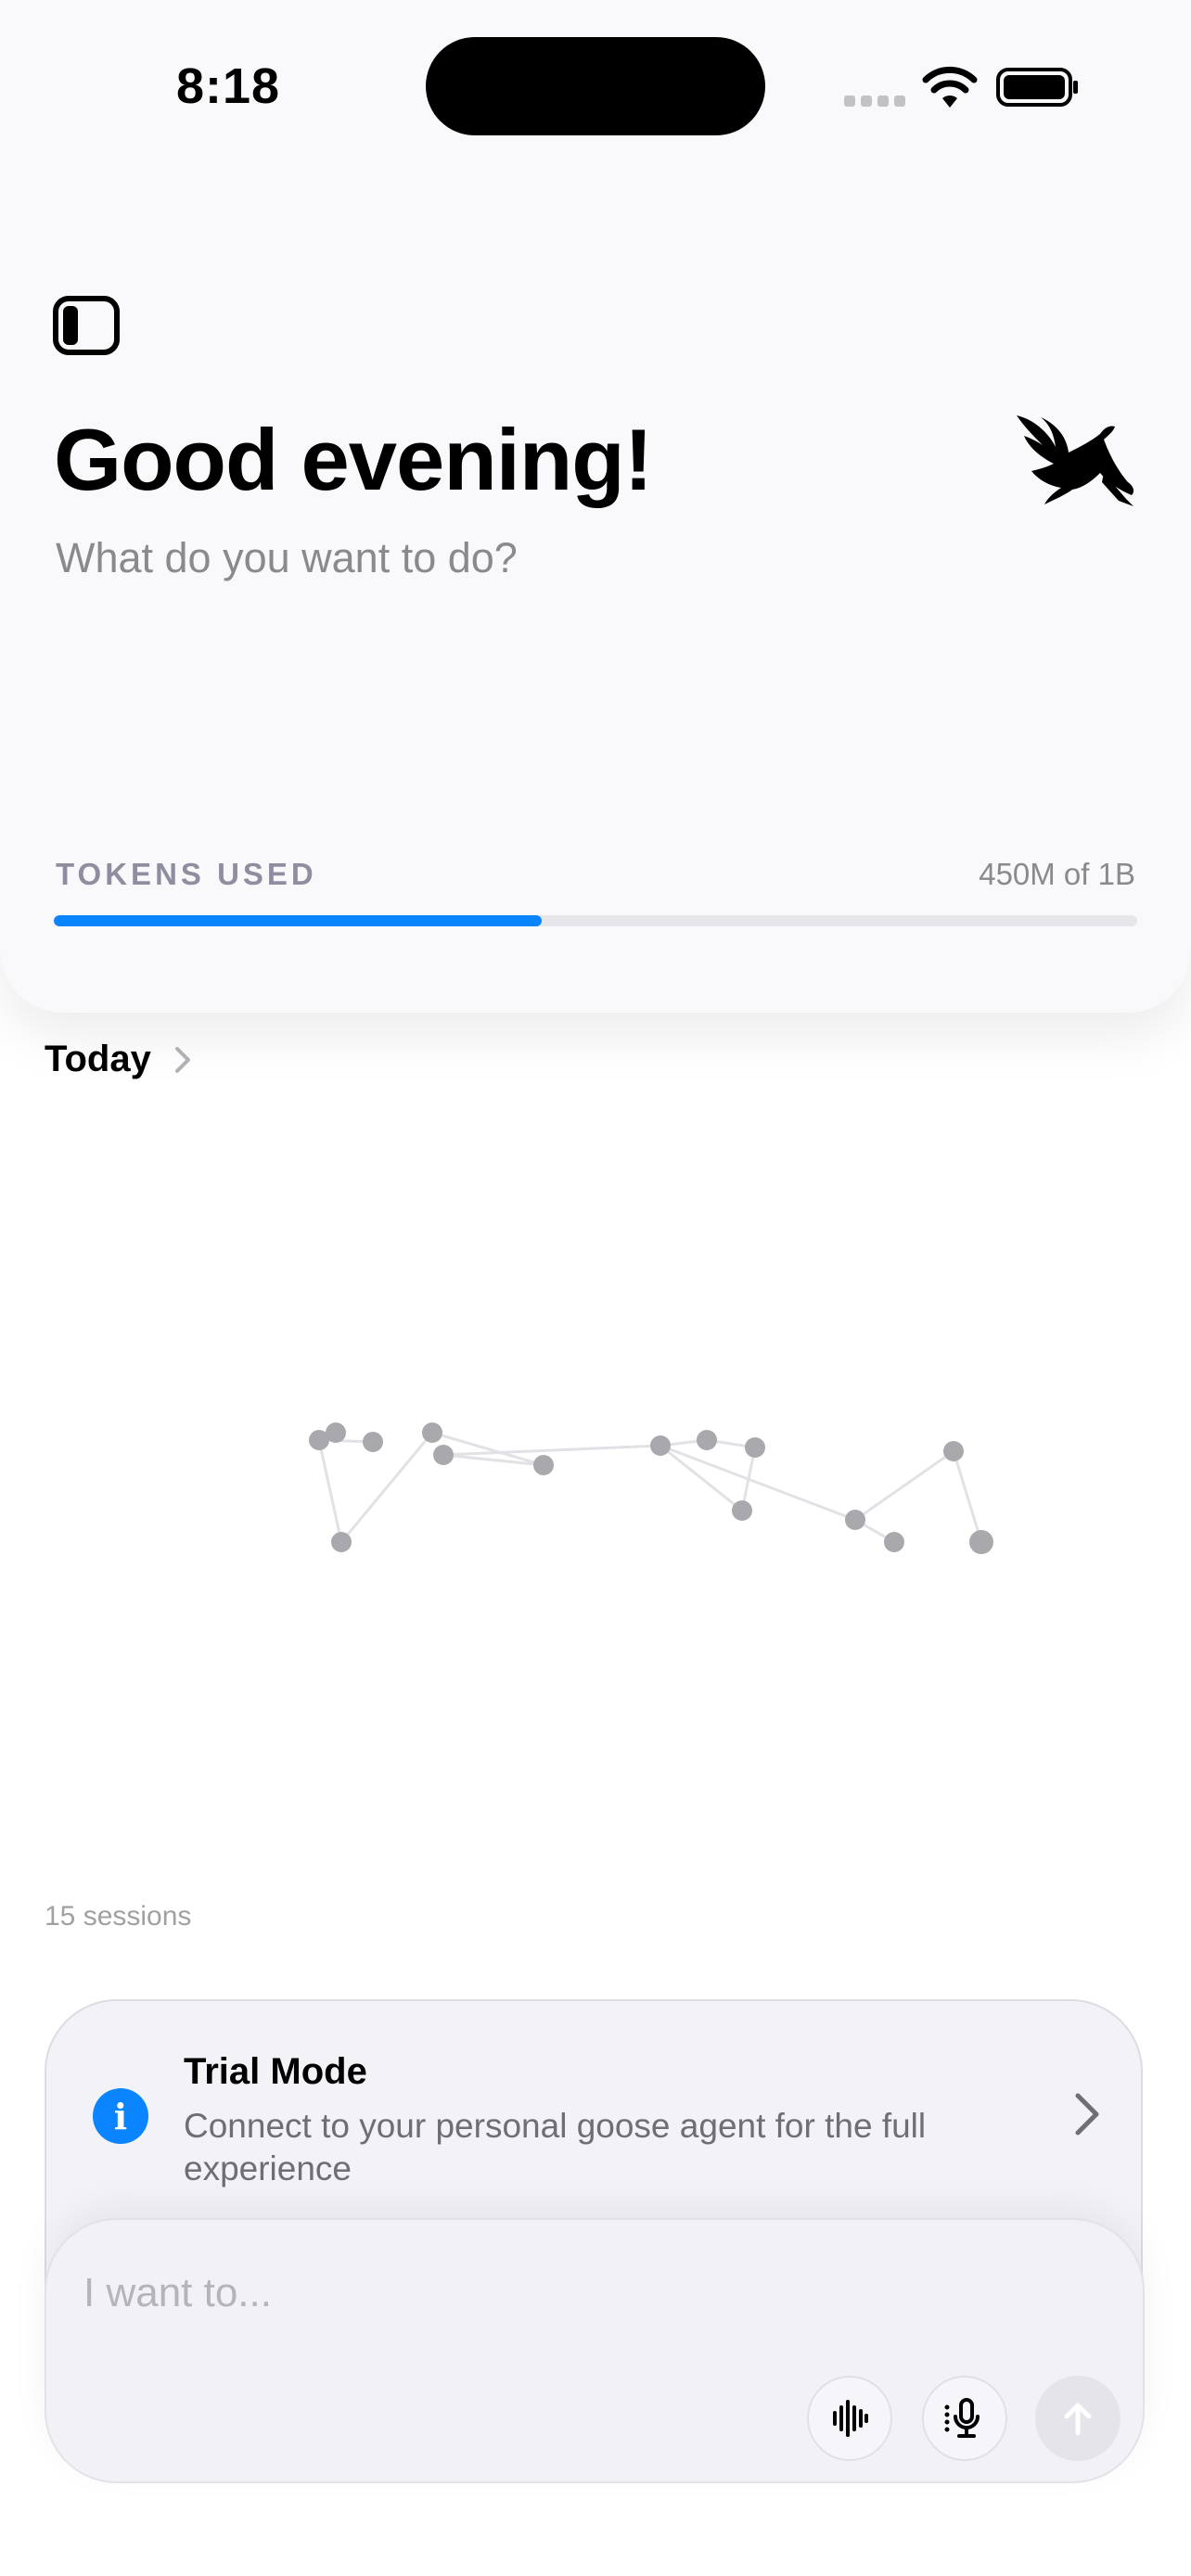 This screenshot has width=1191, height=2576. Describe the element at coordinates (298, 920) in the screenshot. I see `tokens-progress-fill` at that location.